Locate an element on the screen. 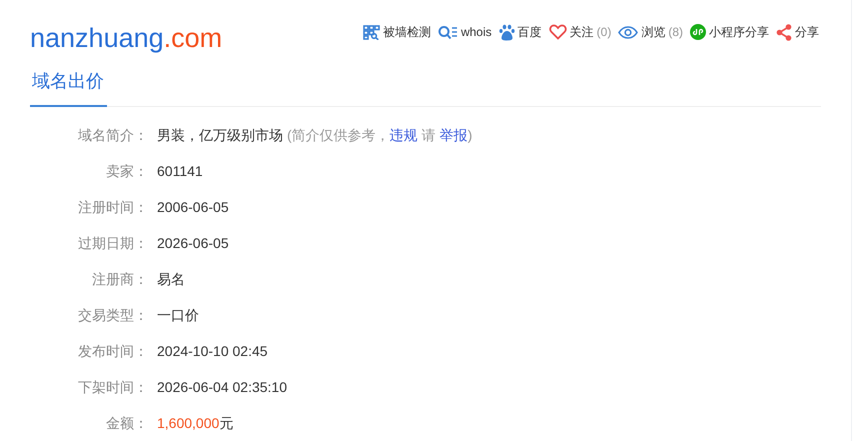 The image size is (860, 441). note-text: (简介仅供参考， is located at coordinates (338, 135).